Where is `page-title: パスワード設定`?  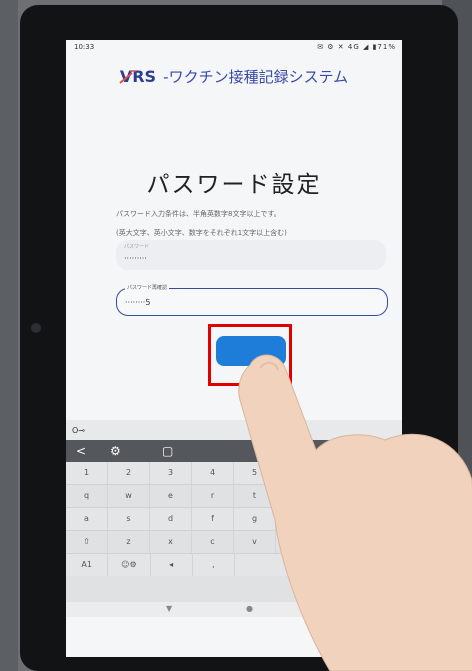 page-title: パスワード設定 is located at coordinates (234, 185).